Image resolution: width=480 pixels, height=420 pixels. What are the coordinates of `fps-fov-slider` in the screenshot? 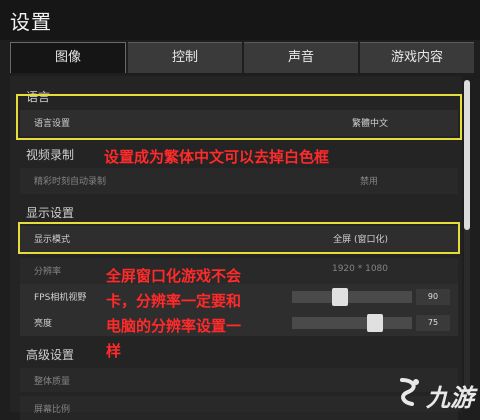 It's located at (352, 297).